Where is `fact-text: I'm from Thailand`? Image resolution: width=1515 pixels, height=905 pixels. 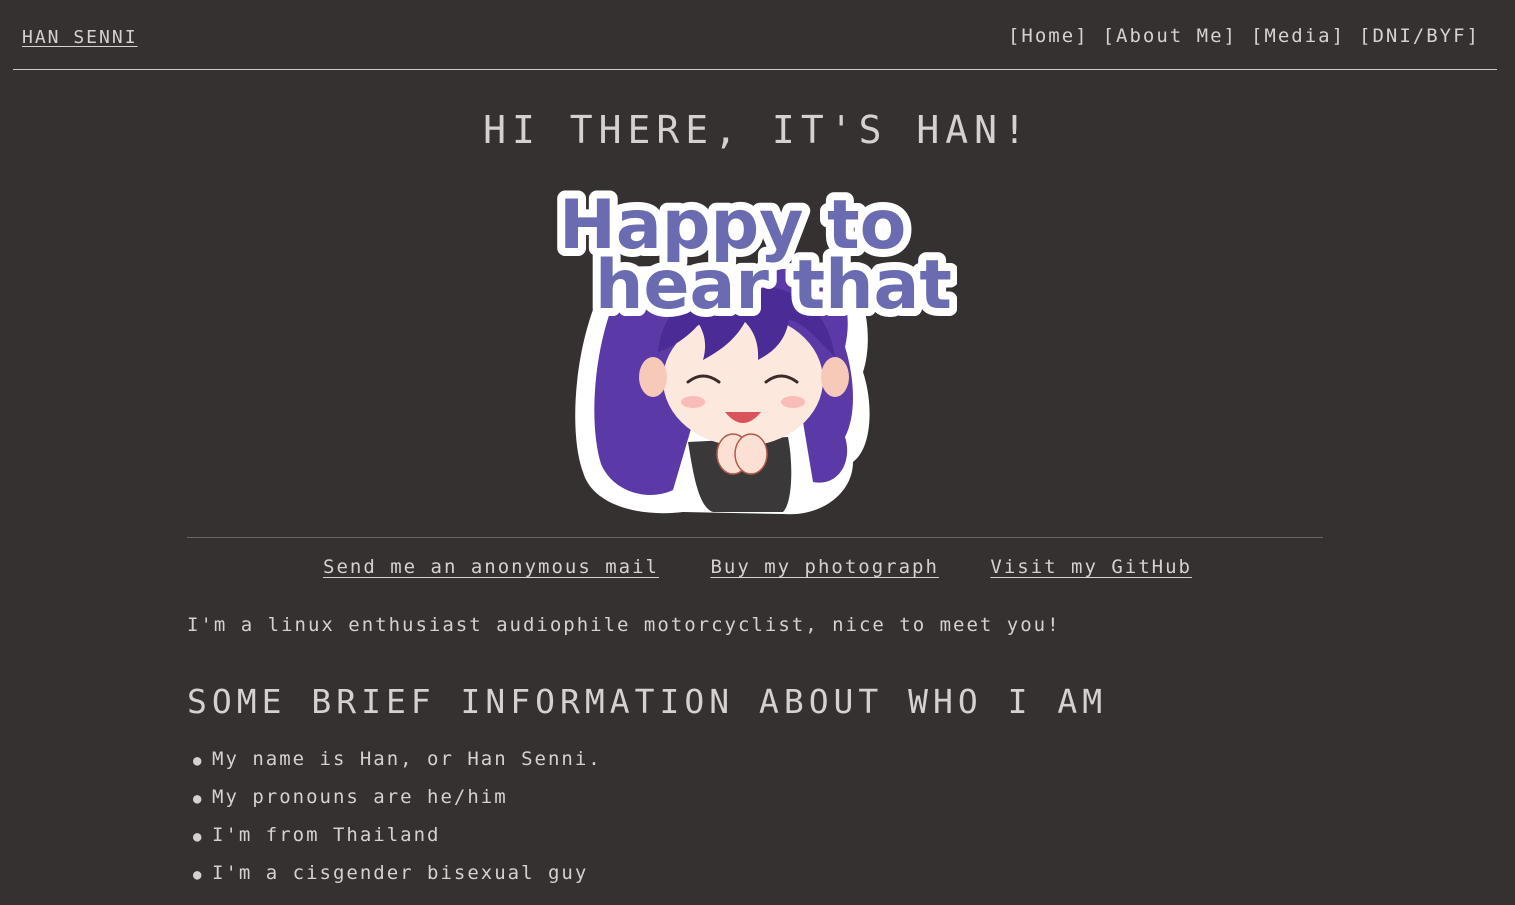 fact-text: I'm from Thailand is located at coordinates (326, 835).